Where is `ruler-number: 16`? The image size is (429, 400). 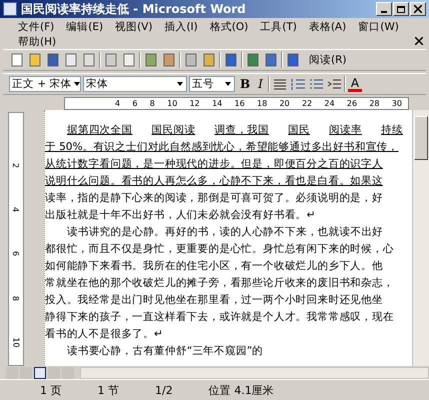
ruler-number: 16 is located at coordinates (239, 103).